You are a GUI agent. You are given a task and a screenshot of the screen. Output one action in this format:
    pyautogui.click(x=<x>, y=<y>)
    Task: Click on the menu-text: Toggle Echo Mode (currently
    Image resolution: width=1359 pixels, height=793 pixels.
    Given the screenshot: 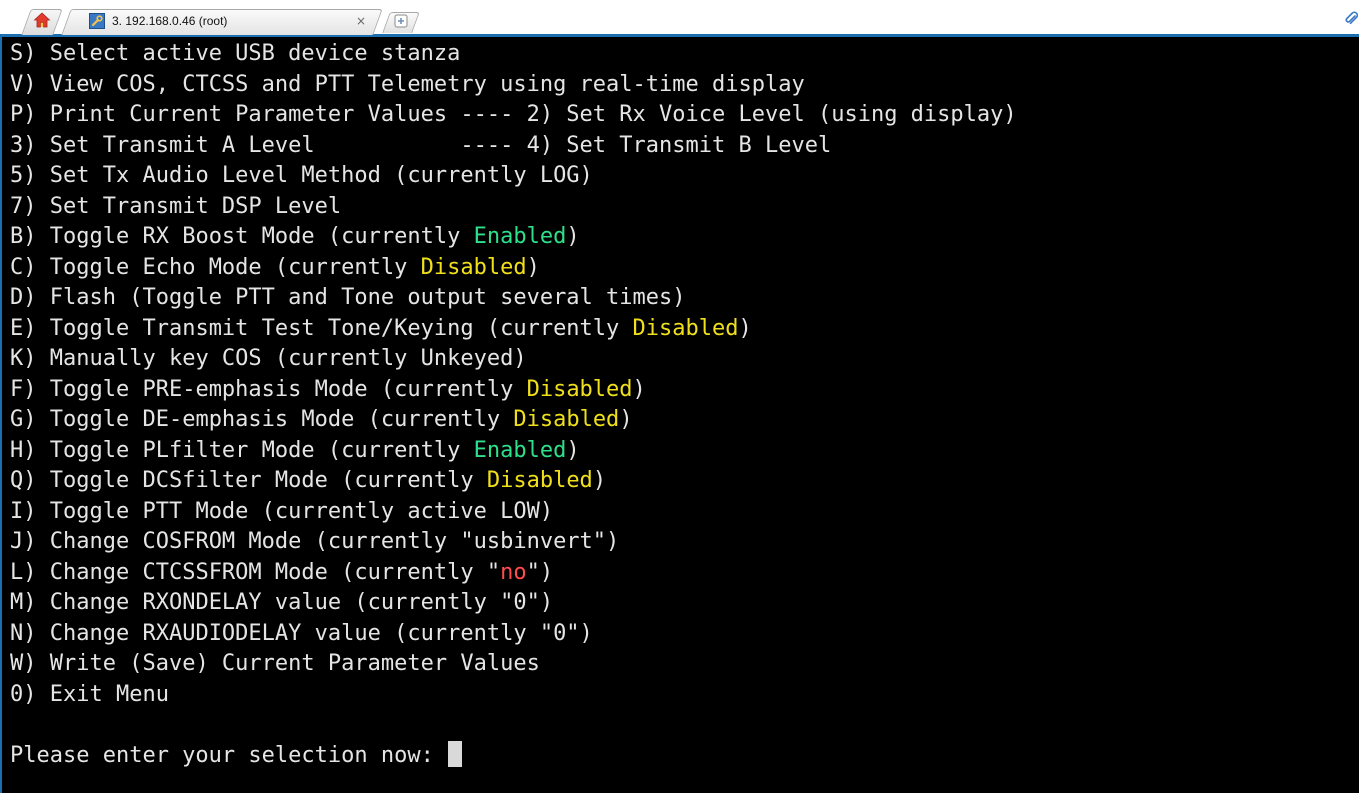 What is the action you would take?
    pyautogui.click(x=235, y=267)
    